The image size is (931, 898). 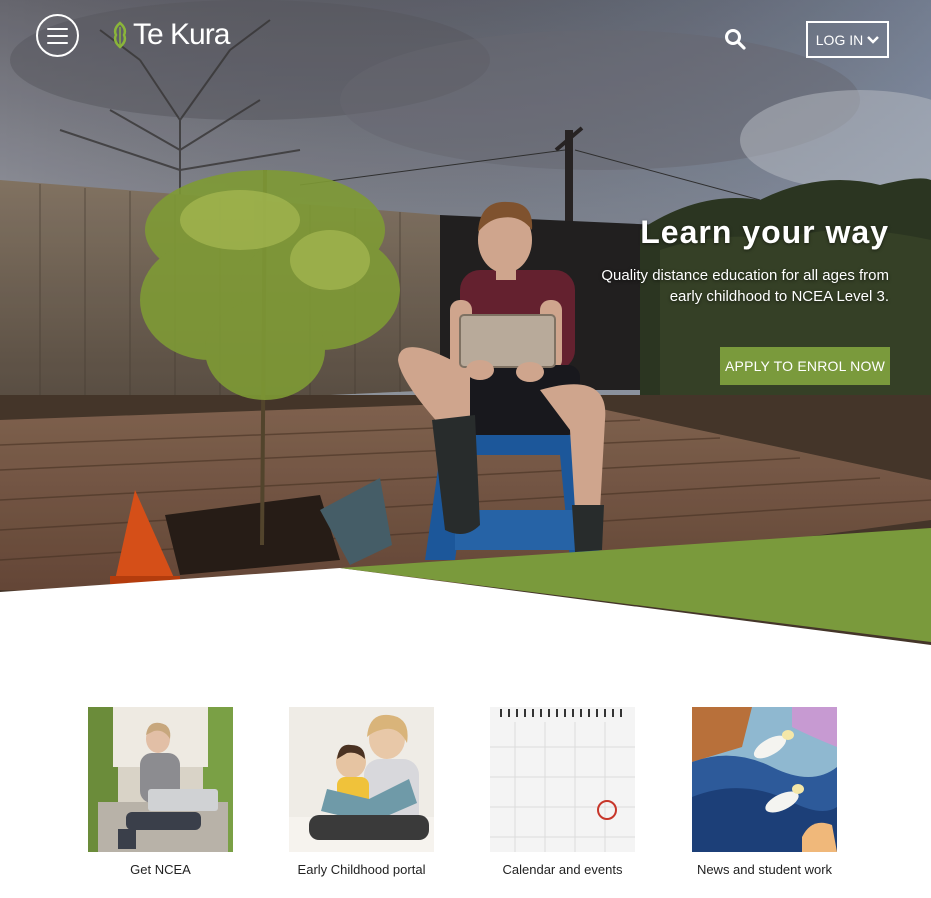 I want to click on tile-label: Calendar and events, so click(x=562, y=869).